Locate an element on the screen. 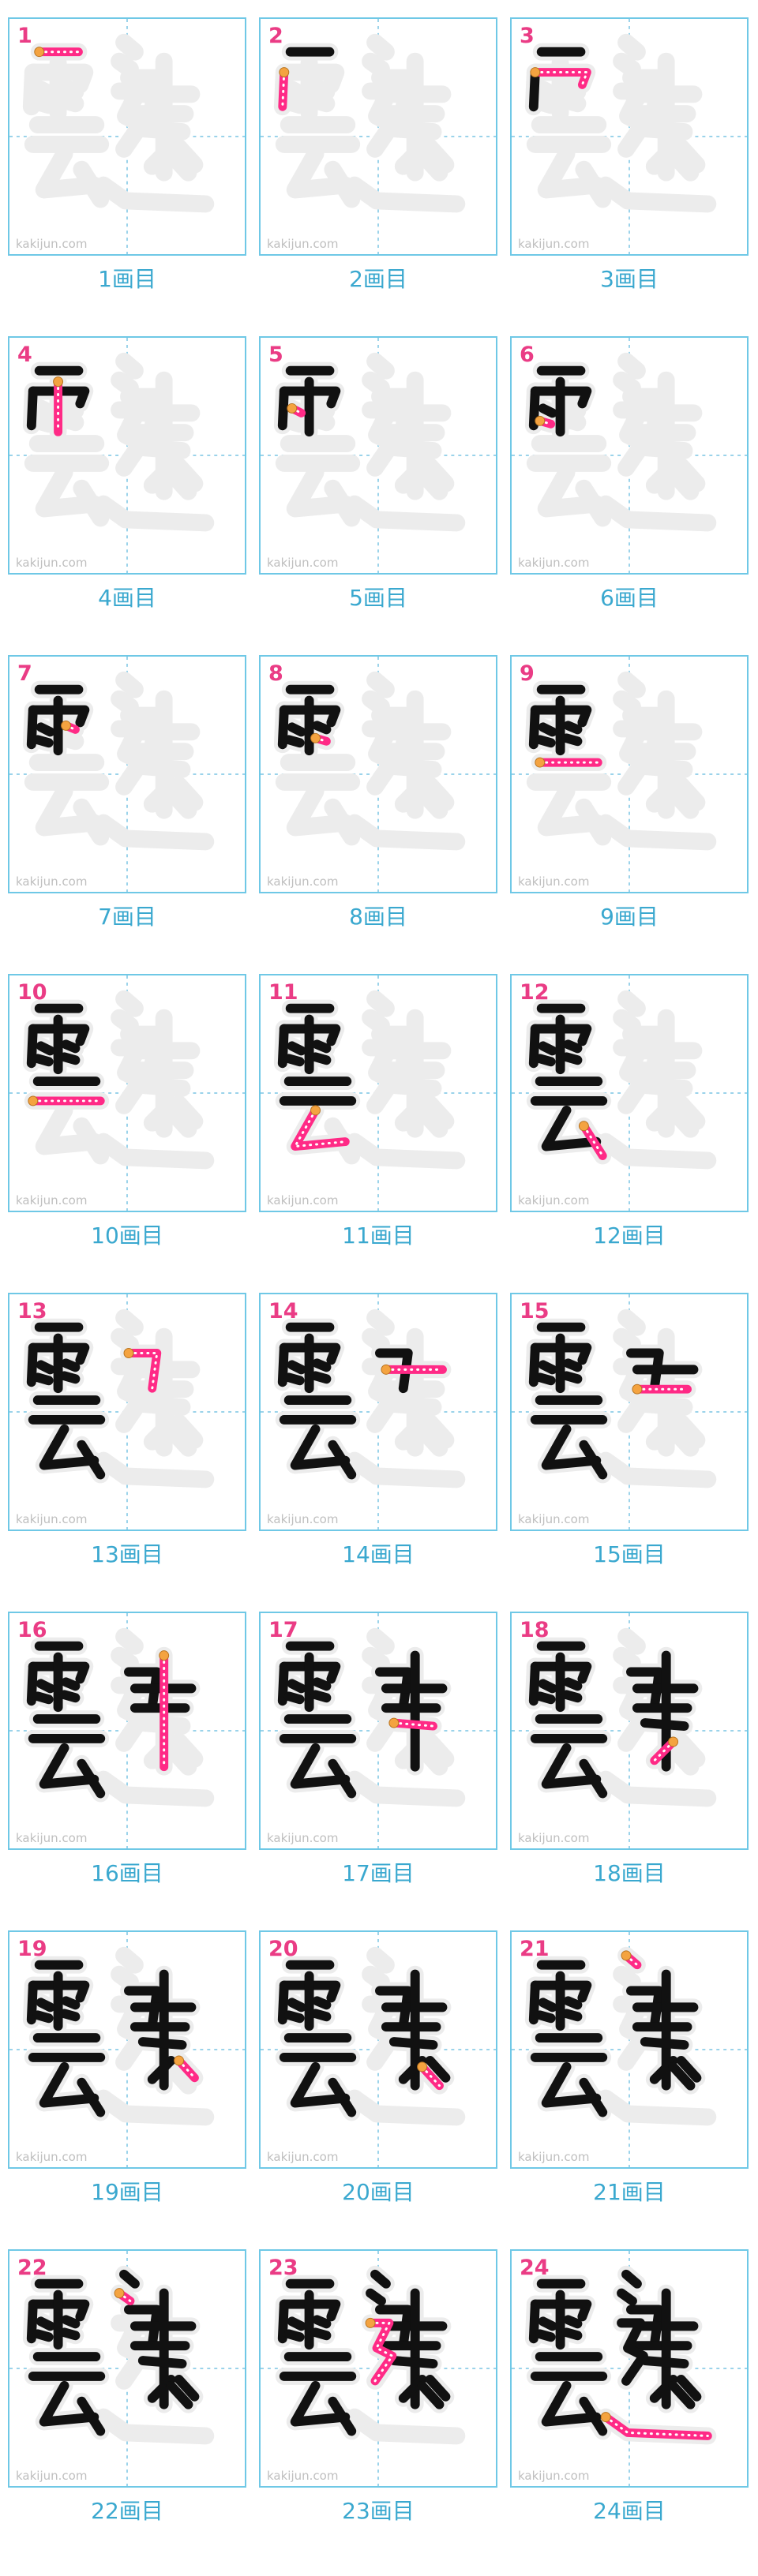 The image size is (758, 2576). stroke-number: 1 is located at coordinates (24, 36).